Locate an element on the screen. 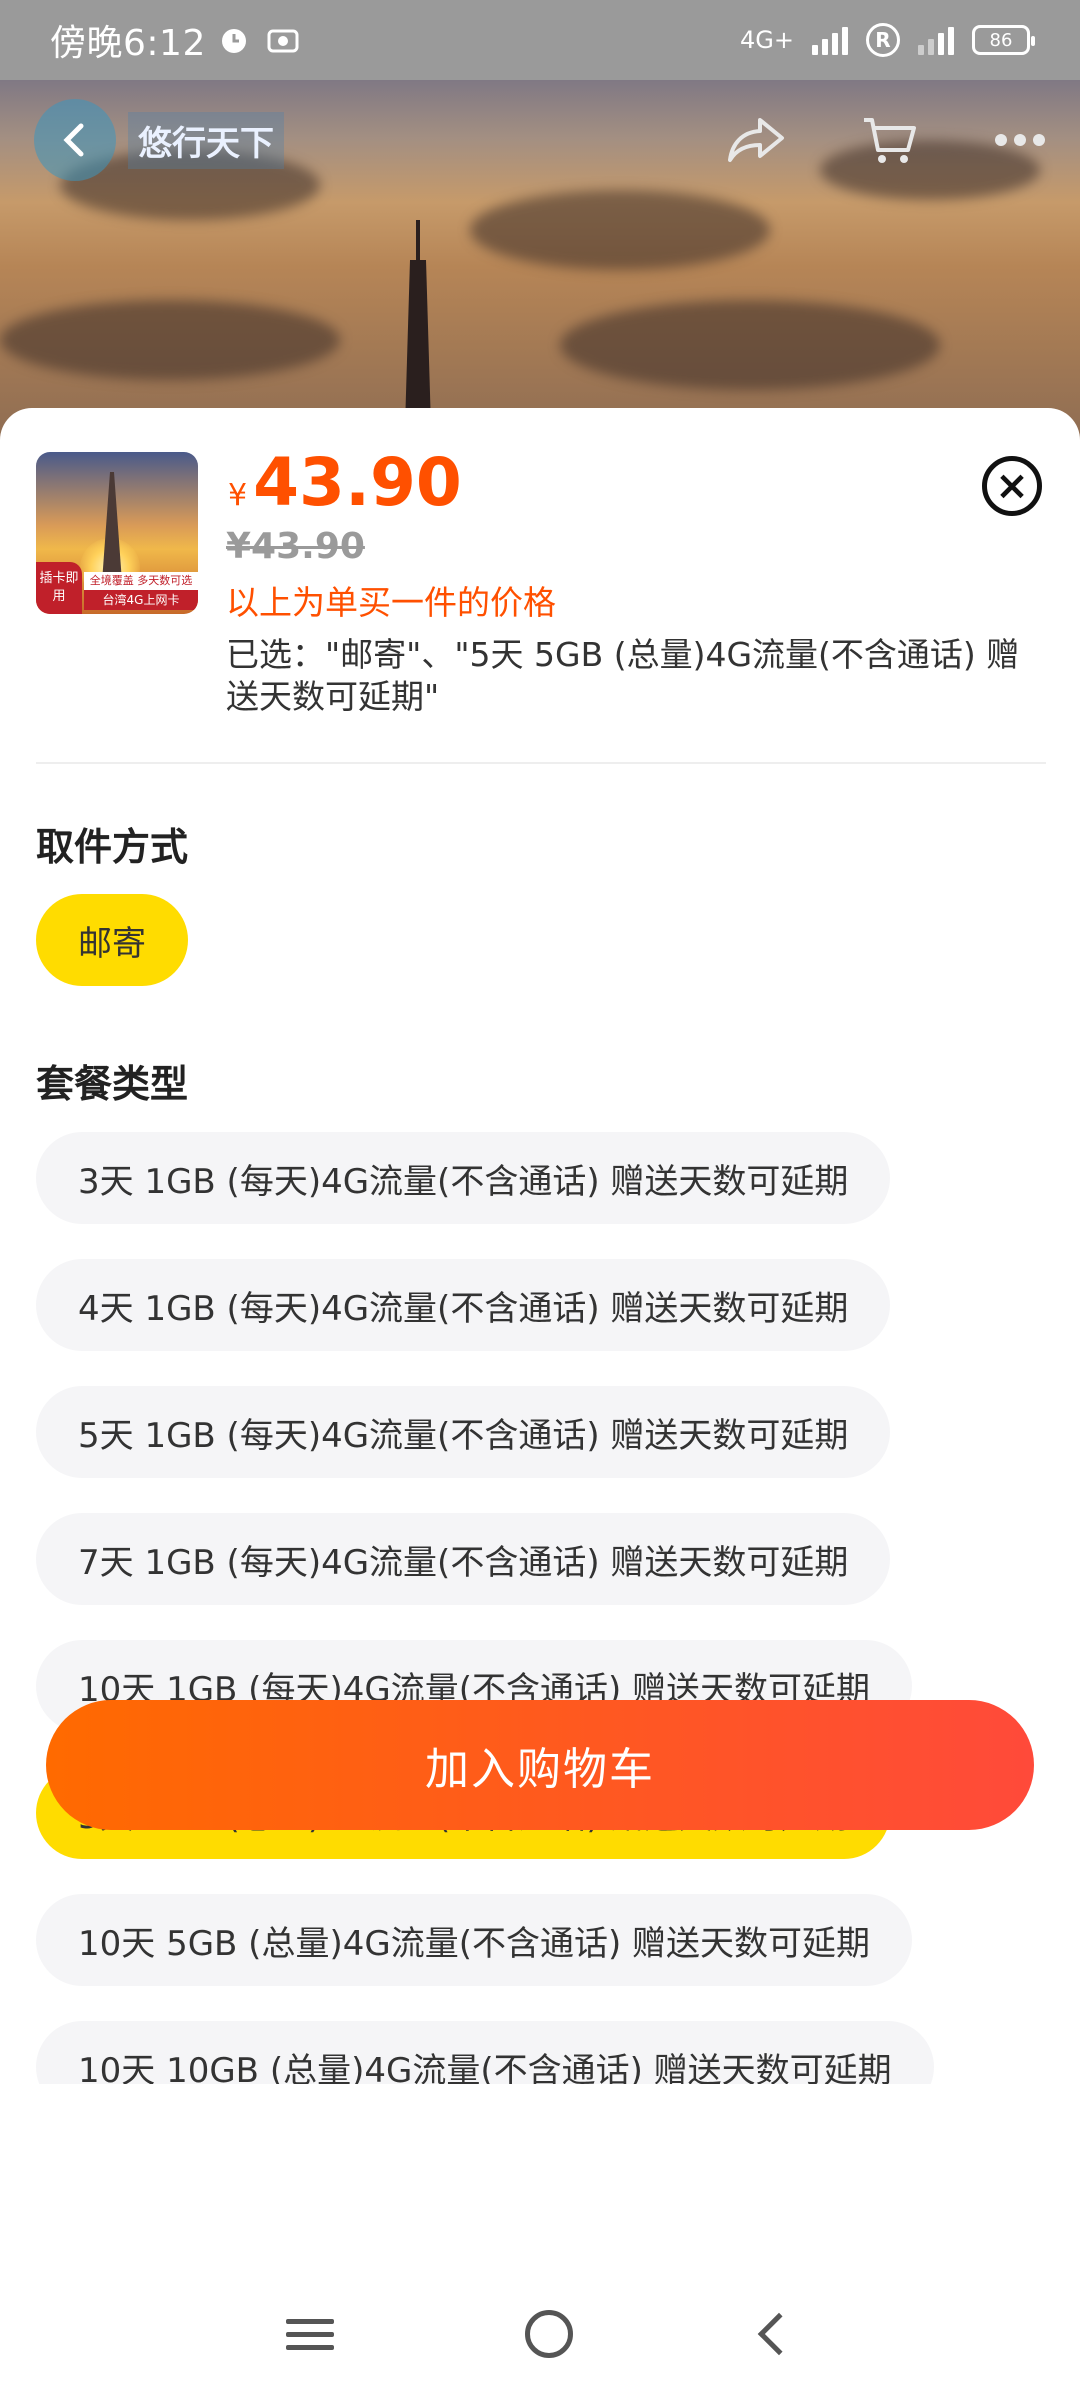 The width and height of the screenshot is (1080, 2400). home-button is located at coordinates (548, 2334).